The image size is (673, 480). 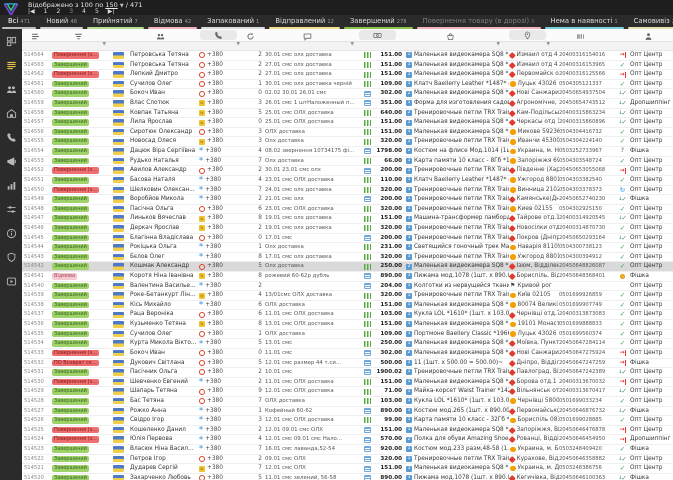 I want to click on column-header-comment, so click(x=307, y=35).